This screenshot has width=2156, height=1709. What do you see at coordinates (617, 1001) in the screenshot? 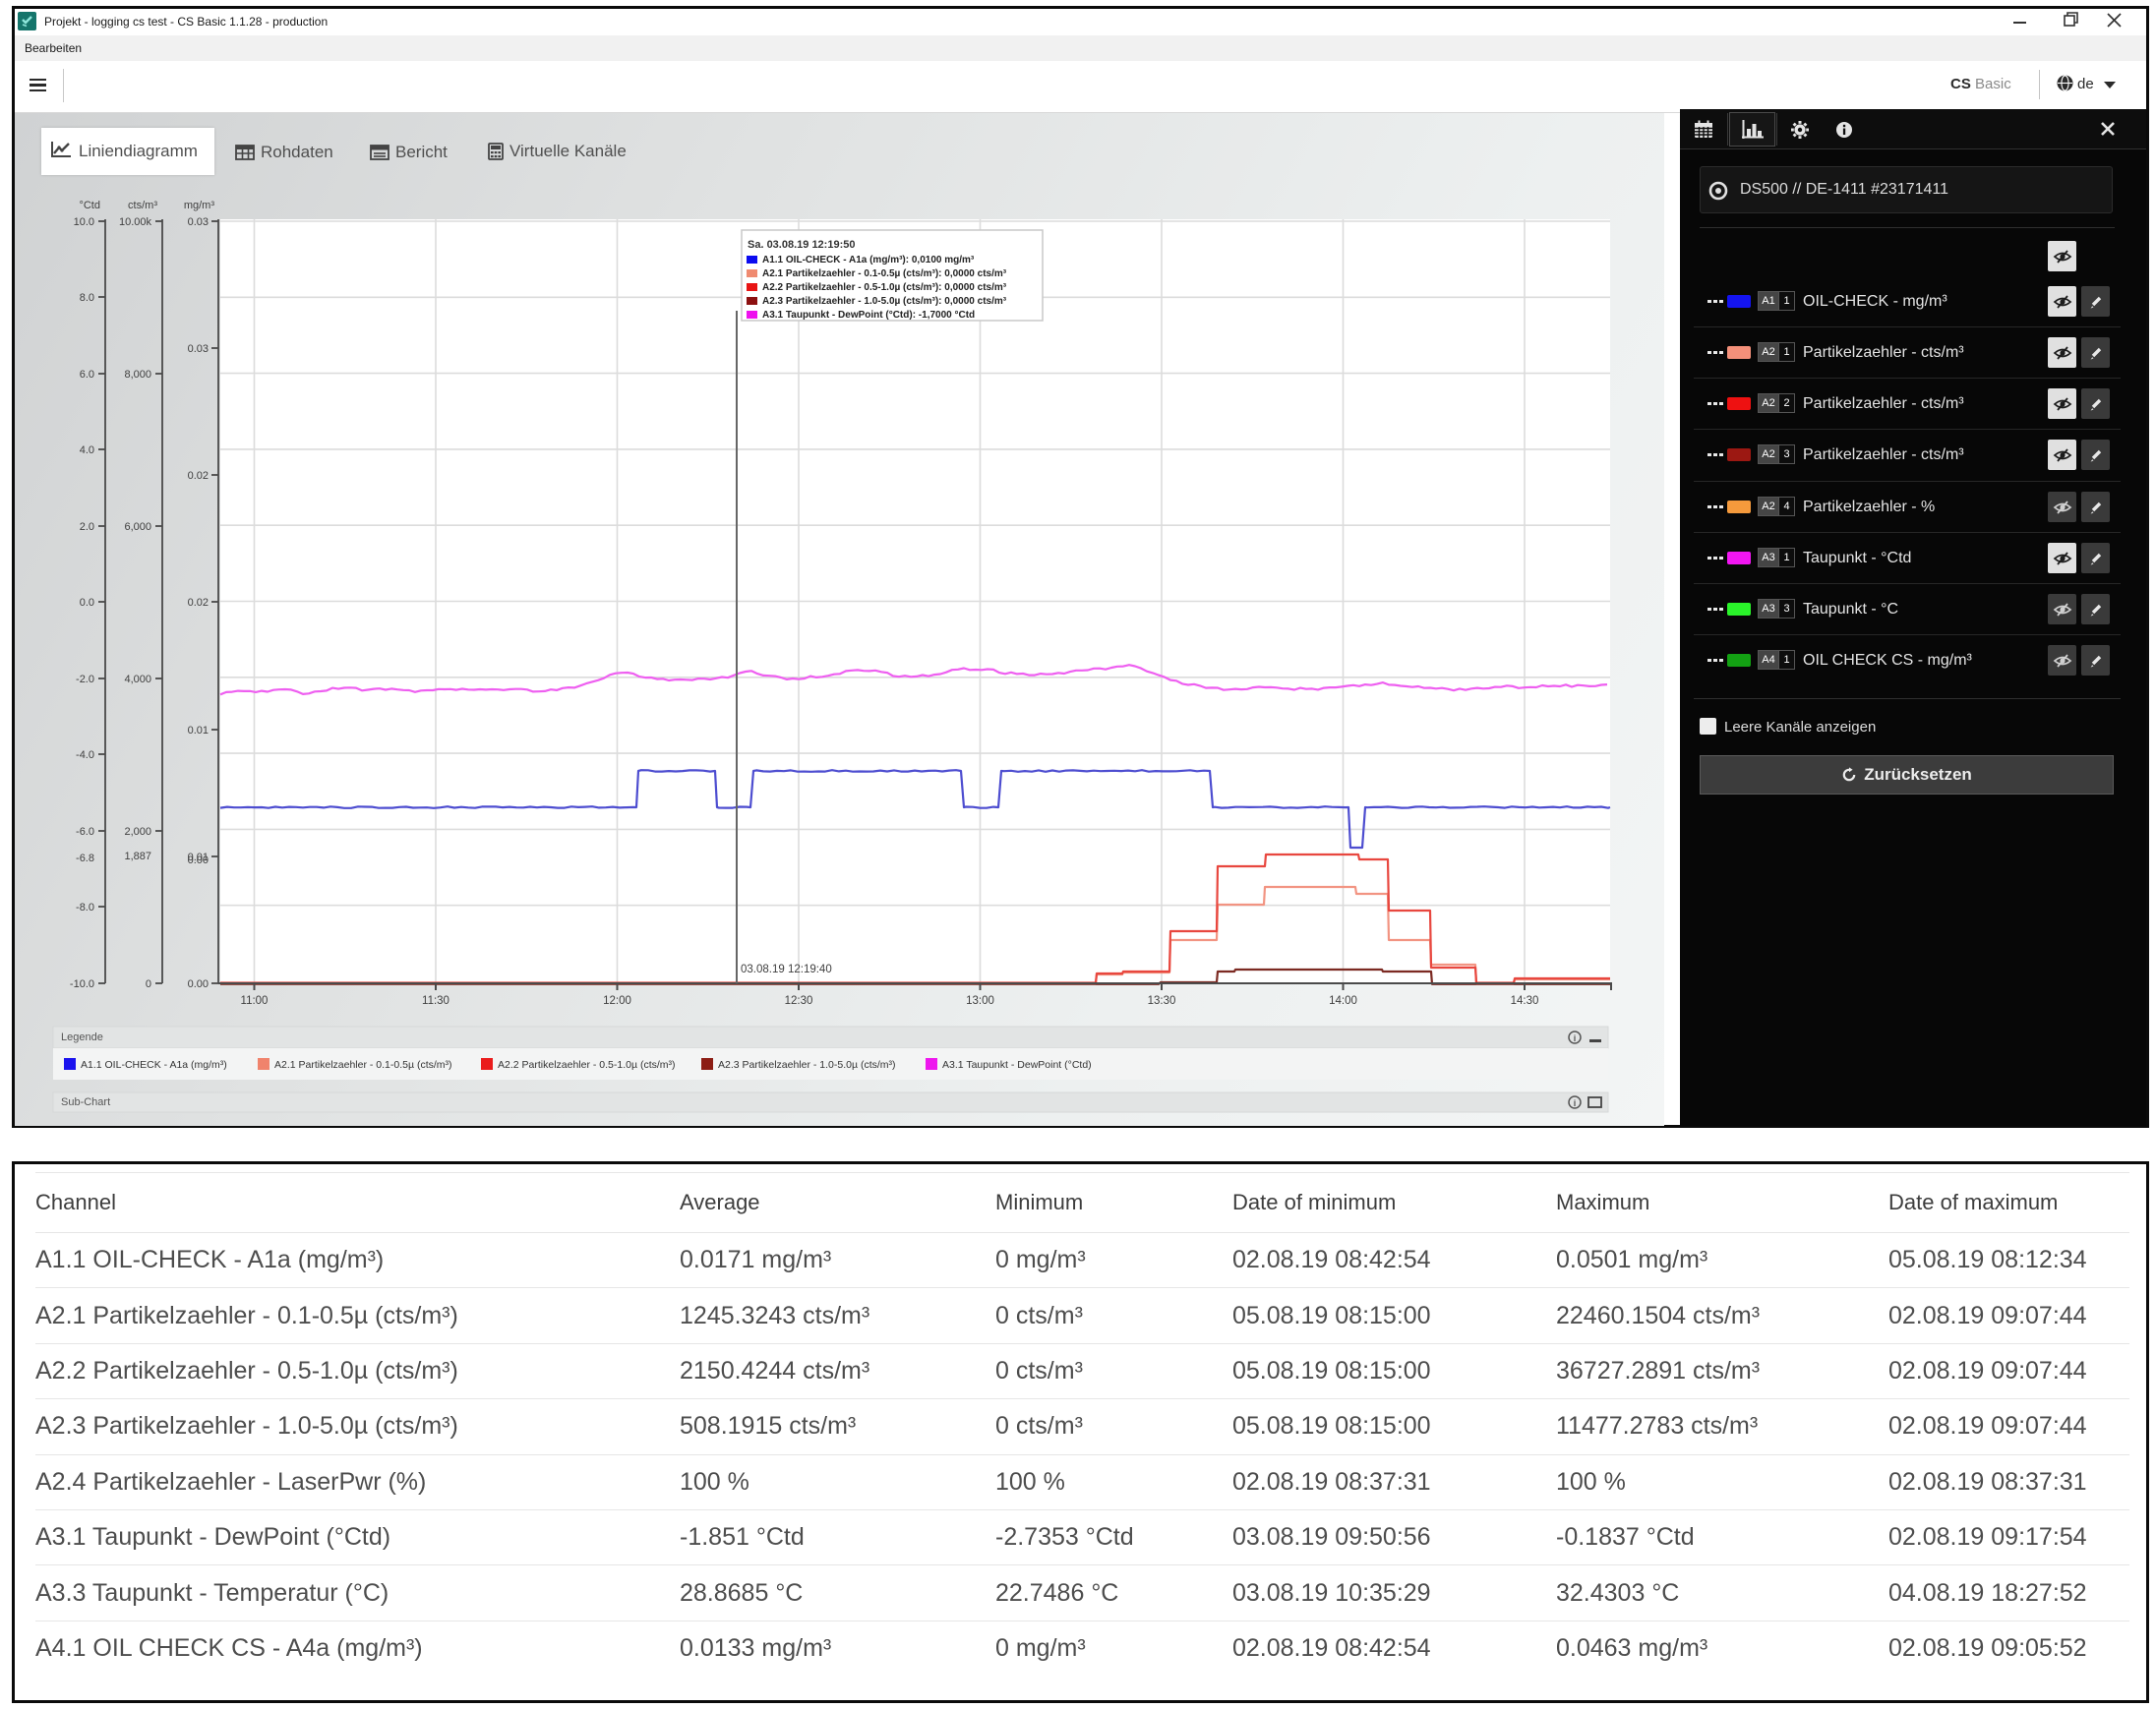
I see `svg-text: 12:00` at bounding box center [617, 1001].